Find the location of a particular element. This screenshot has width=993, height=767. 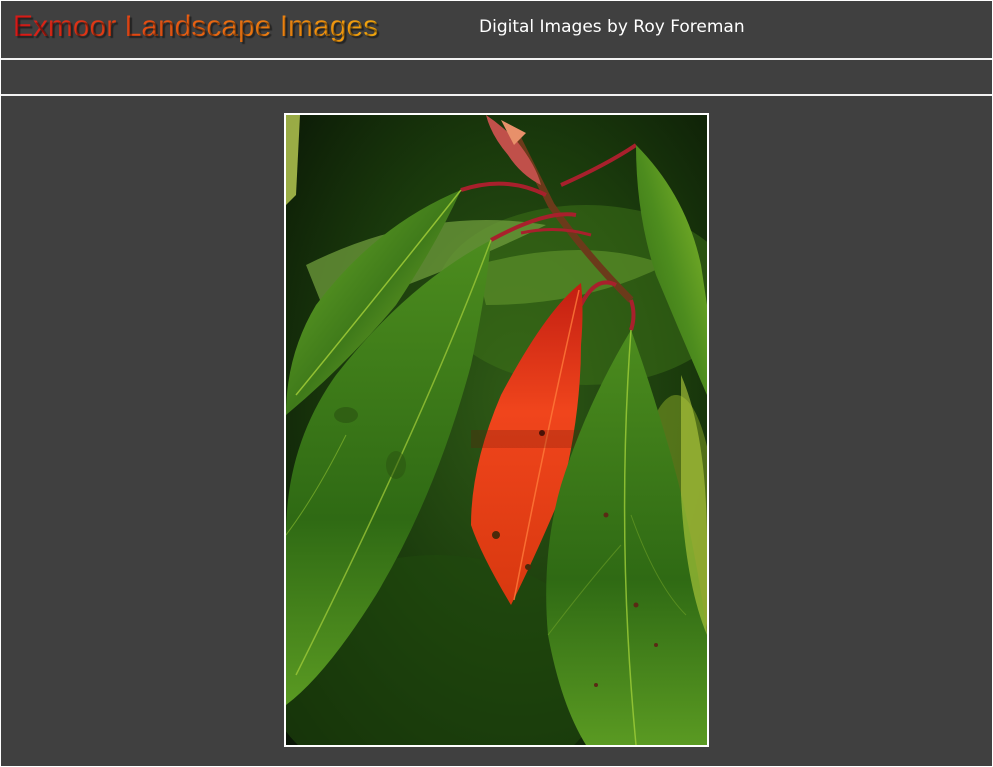

site-subtitle: Digital Images by Roy Foreman is located at coordinates (612, 27).